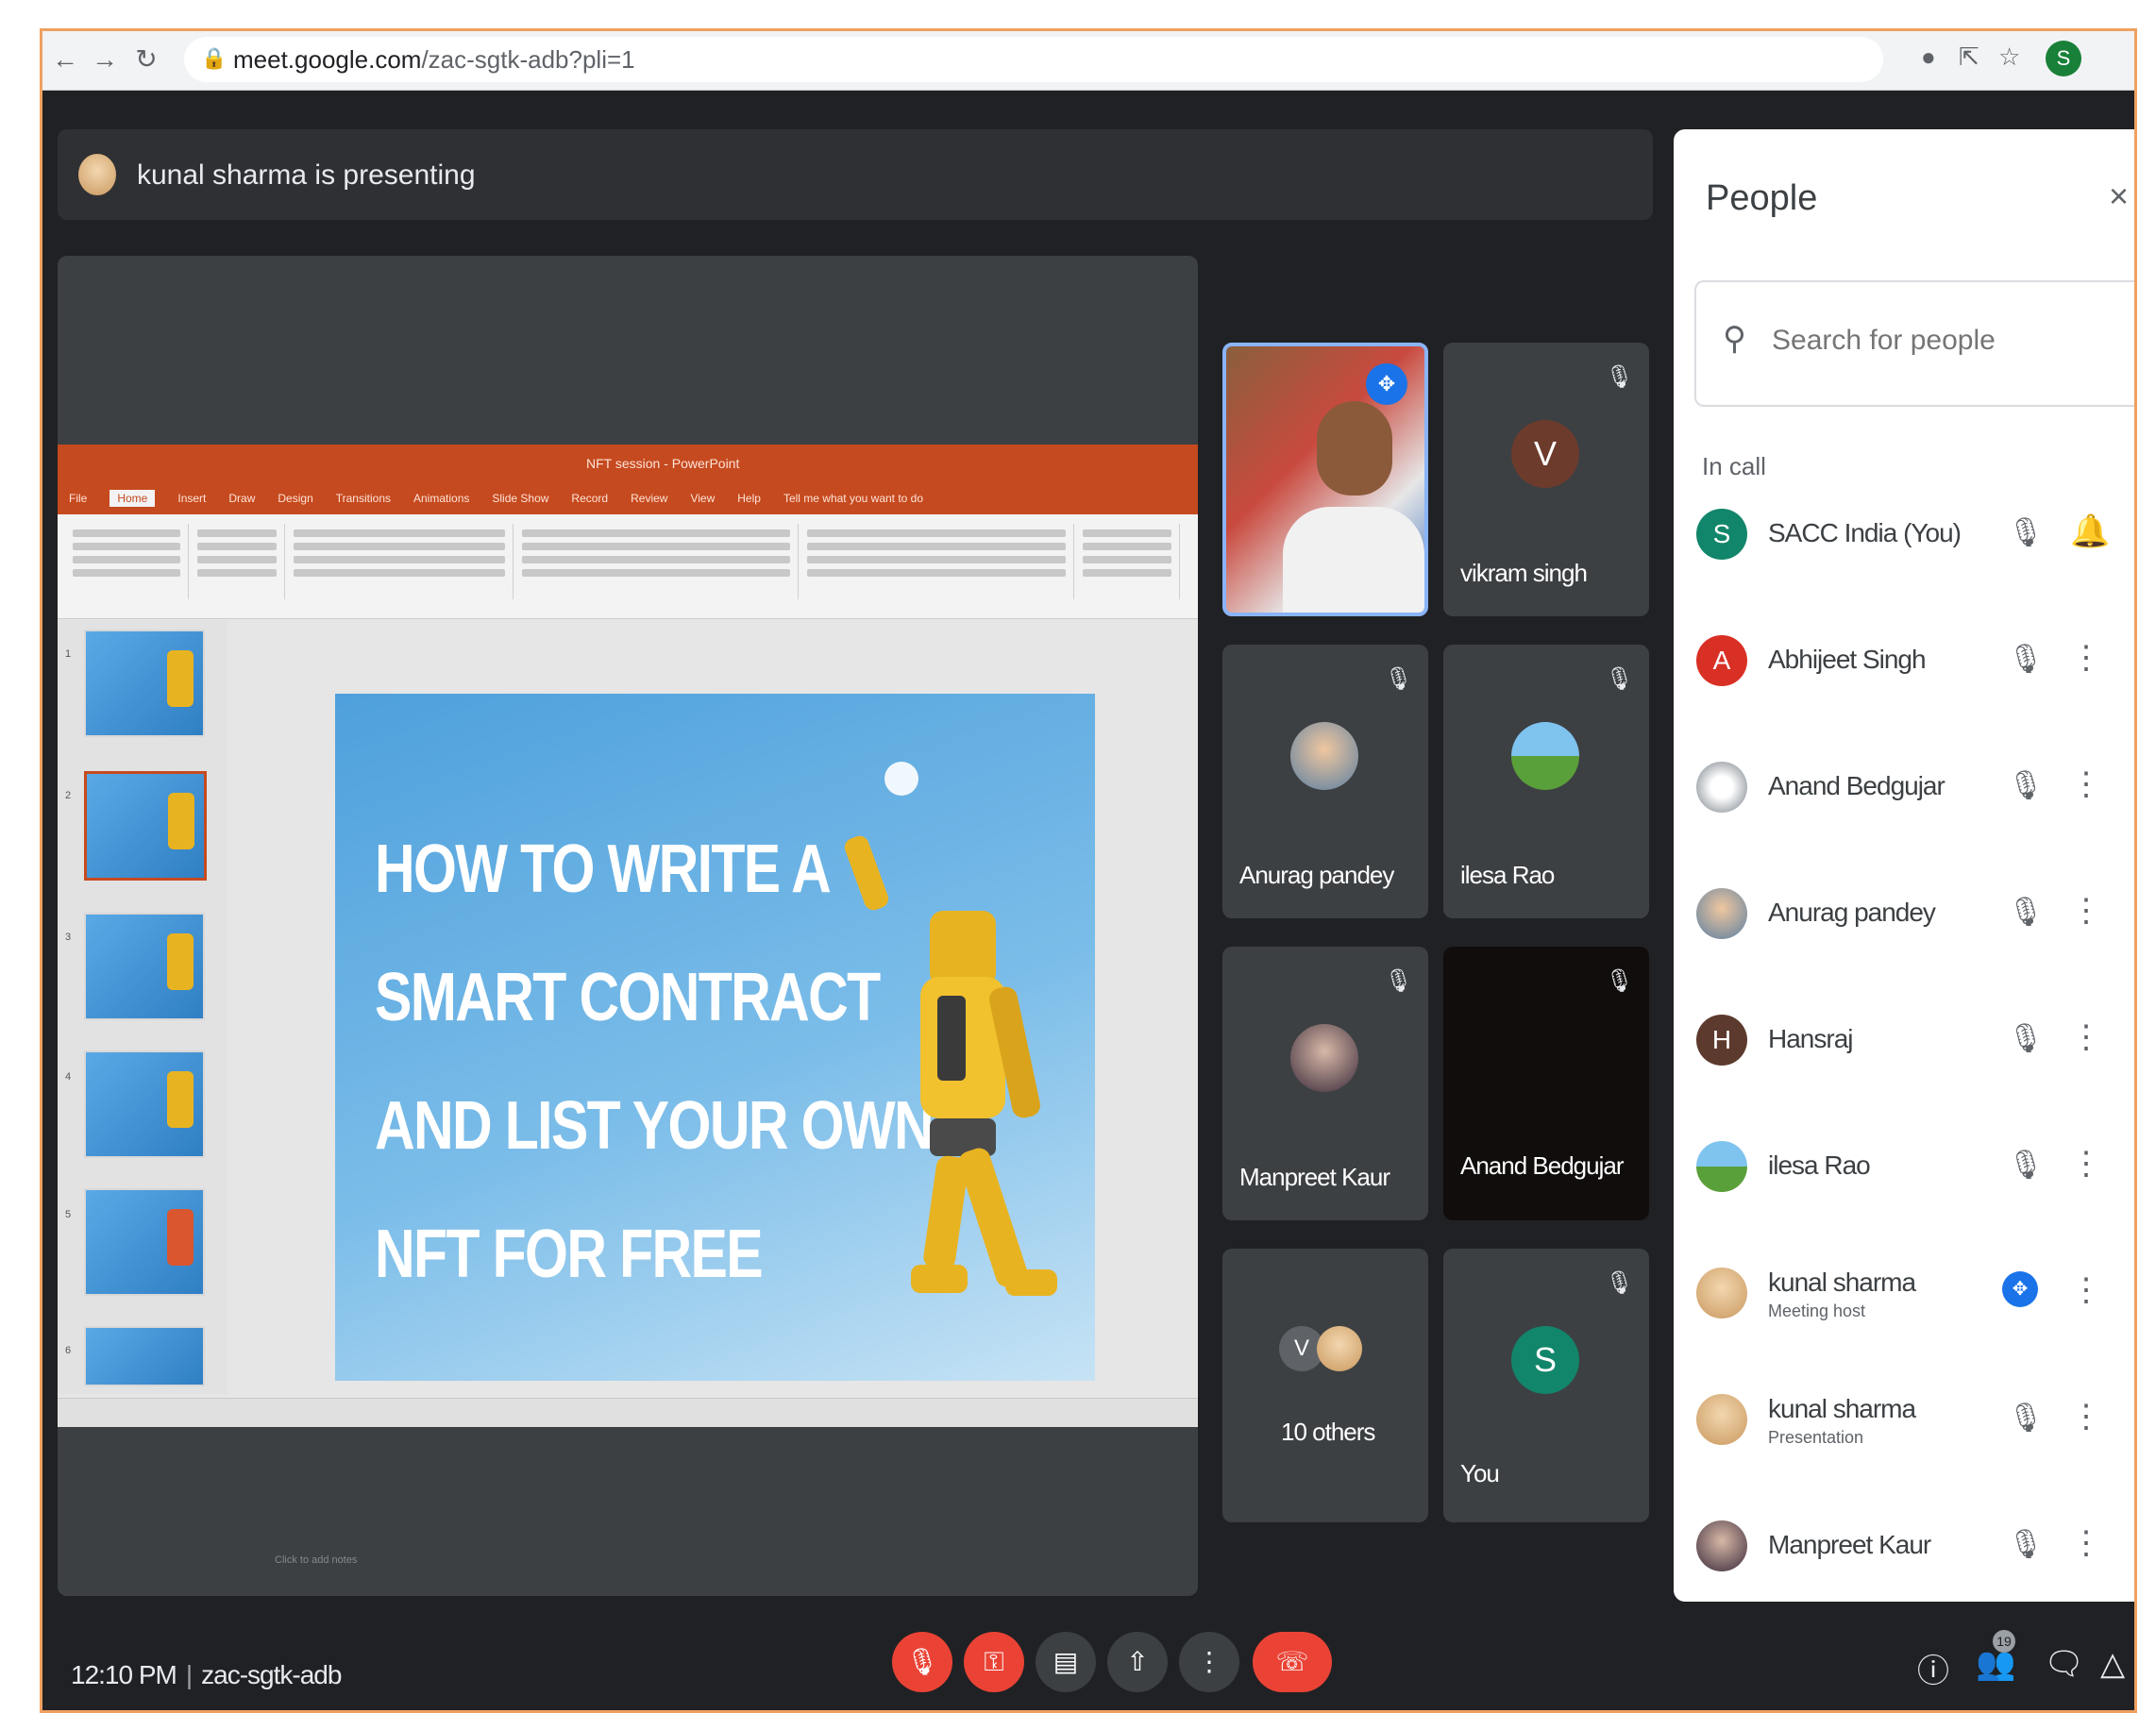 This screenshot has height=1713, width=2156. What do you see at coordinates (590, 498) in the screenshot?
I see `ppt-tab: Record` at bounding box center [590, 498].